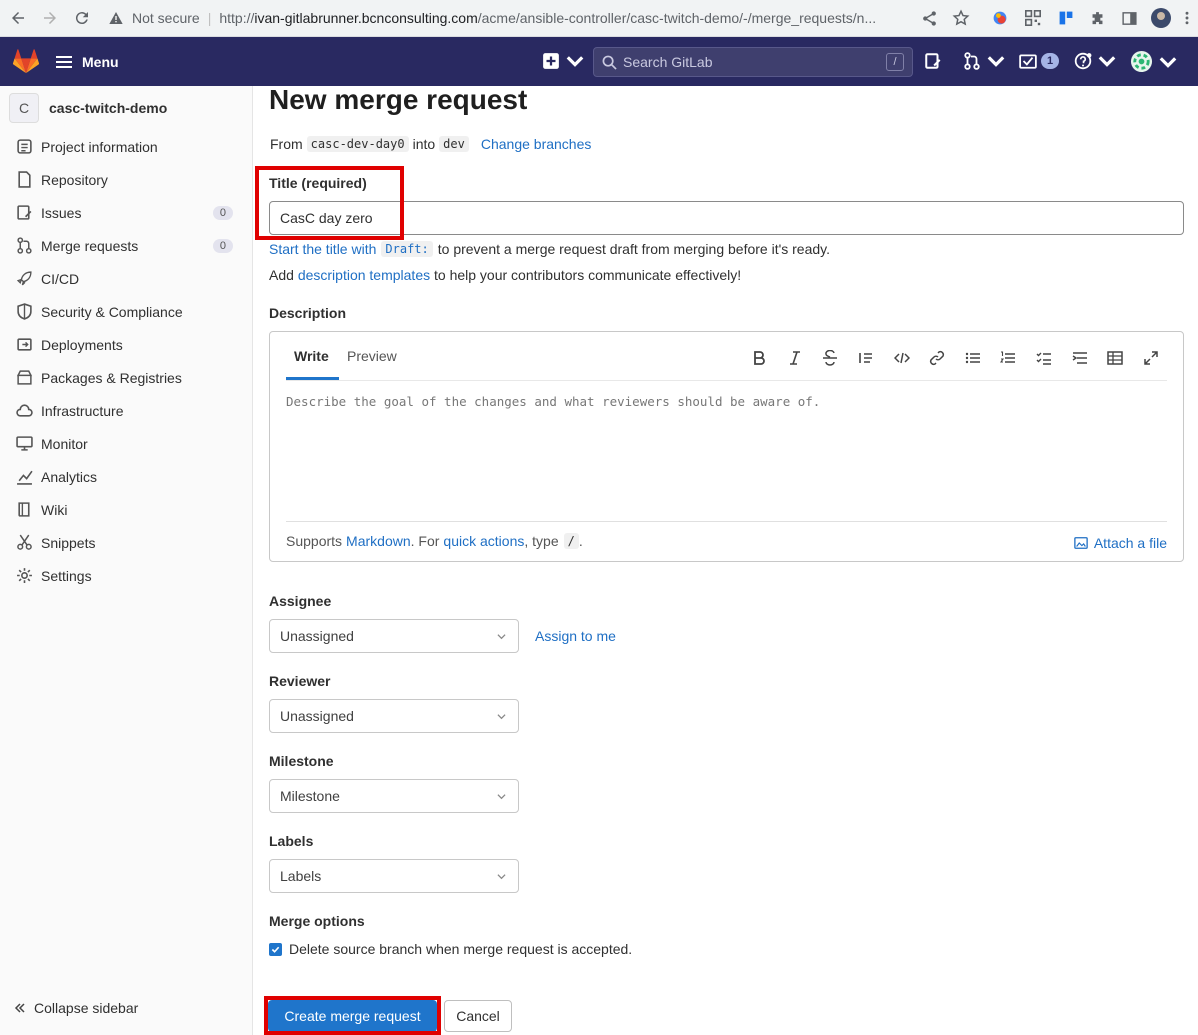 The width and height of the screenshot is (1198, 1035). What do you see at coordinates (108, 108) in the screenshot?
I see `project-name: casc-twitch-demo` at bounding box center [108, 108].